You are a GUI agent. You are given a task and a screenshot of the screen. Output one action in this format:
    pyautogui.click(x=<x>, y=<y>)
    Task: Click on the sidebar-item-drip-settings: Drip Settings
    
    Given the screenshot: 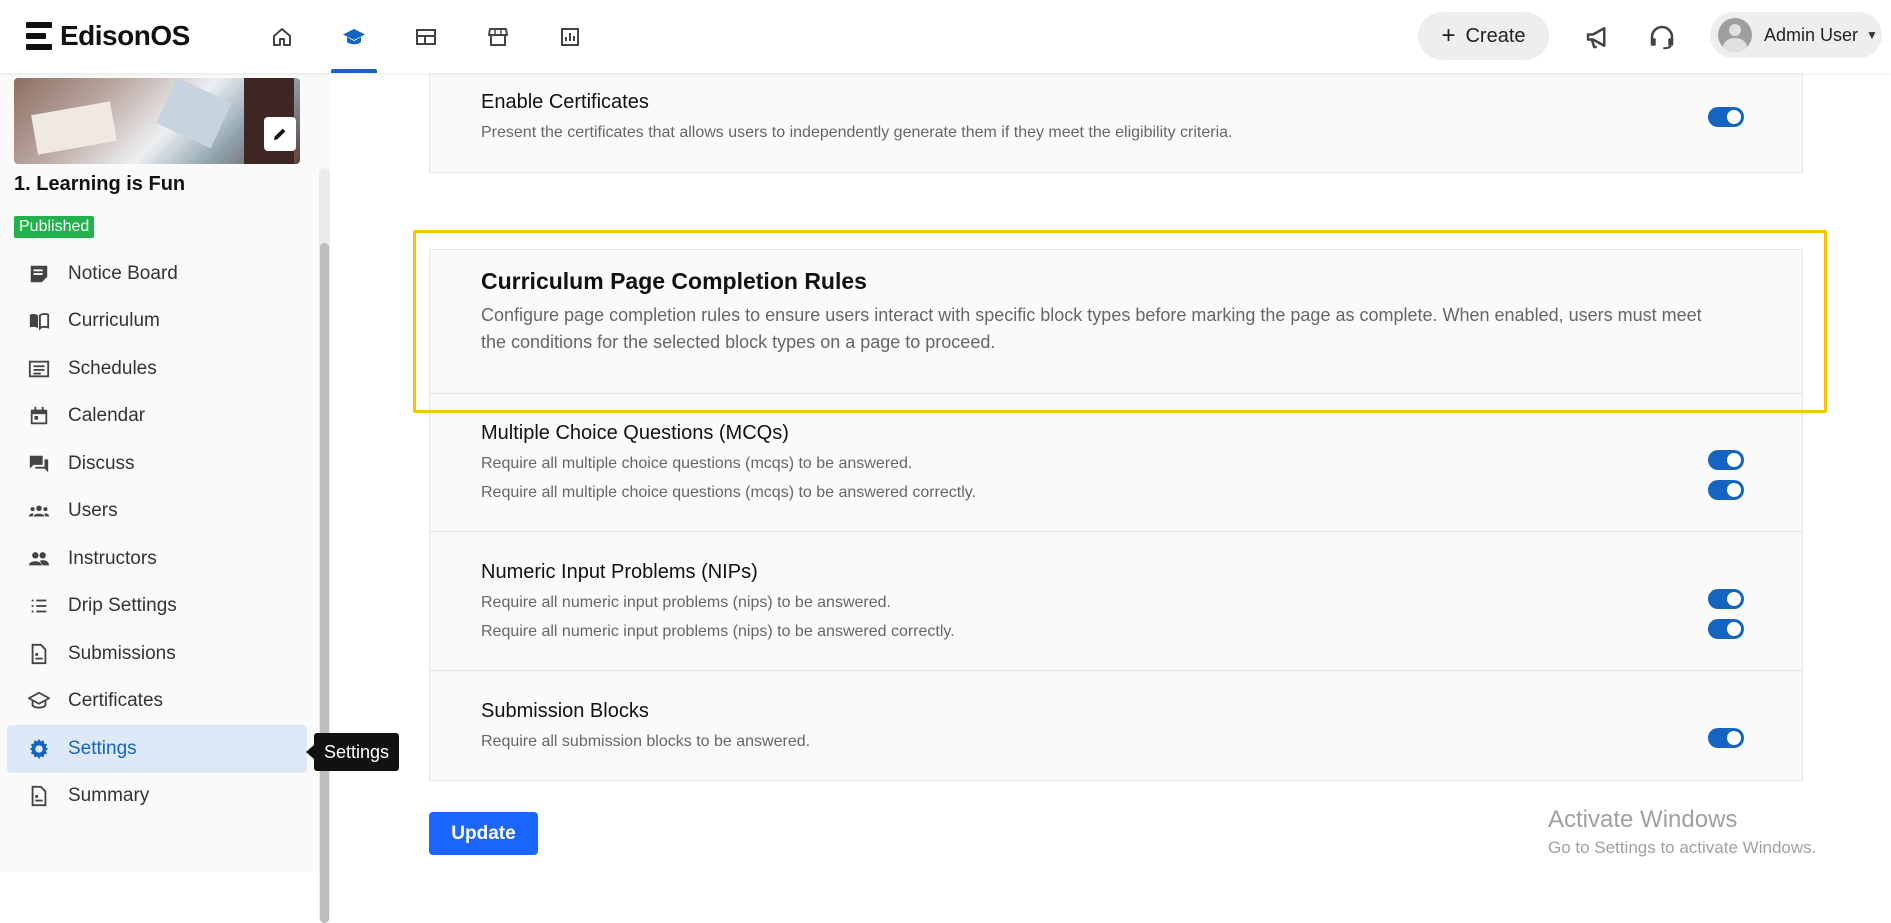 What is the action you would take?
    pyautogui.click(x=157, y=607)
    